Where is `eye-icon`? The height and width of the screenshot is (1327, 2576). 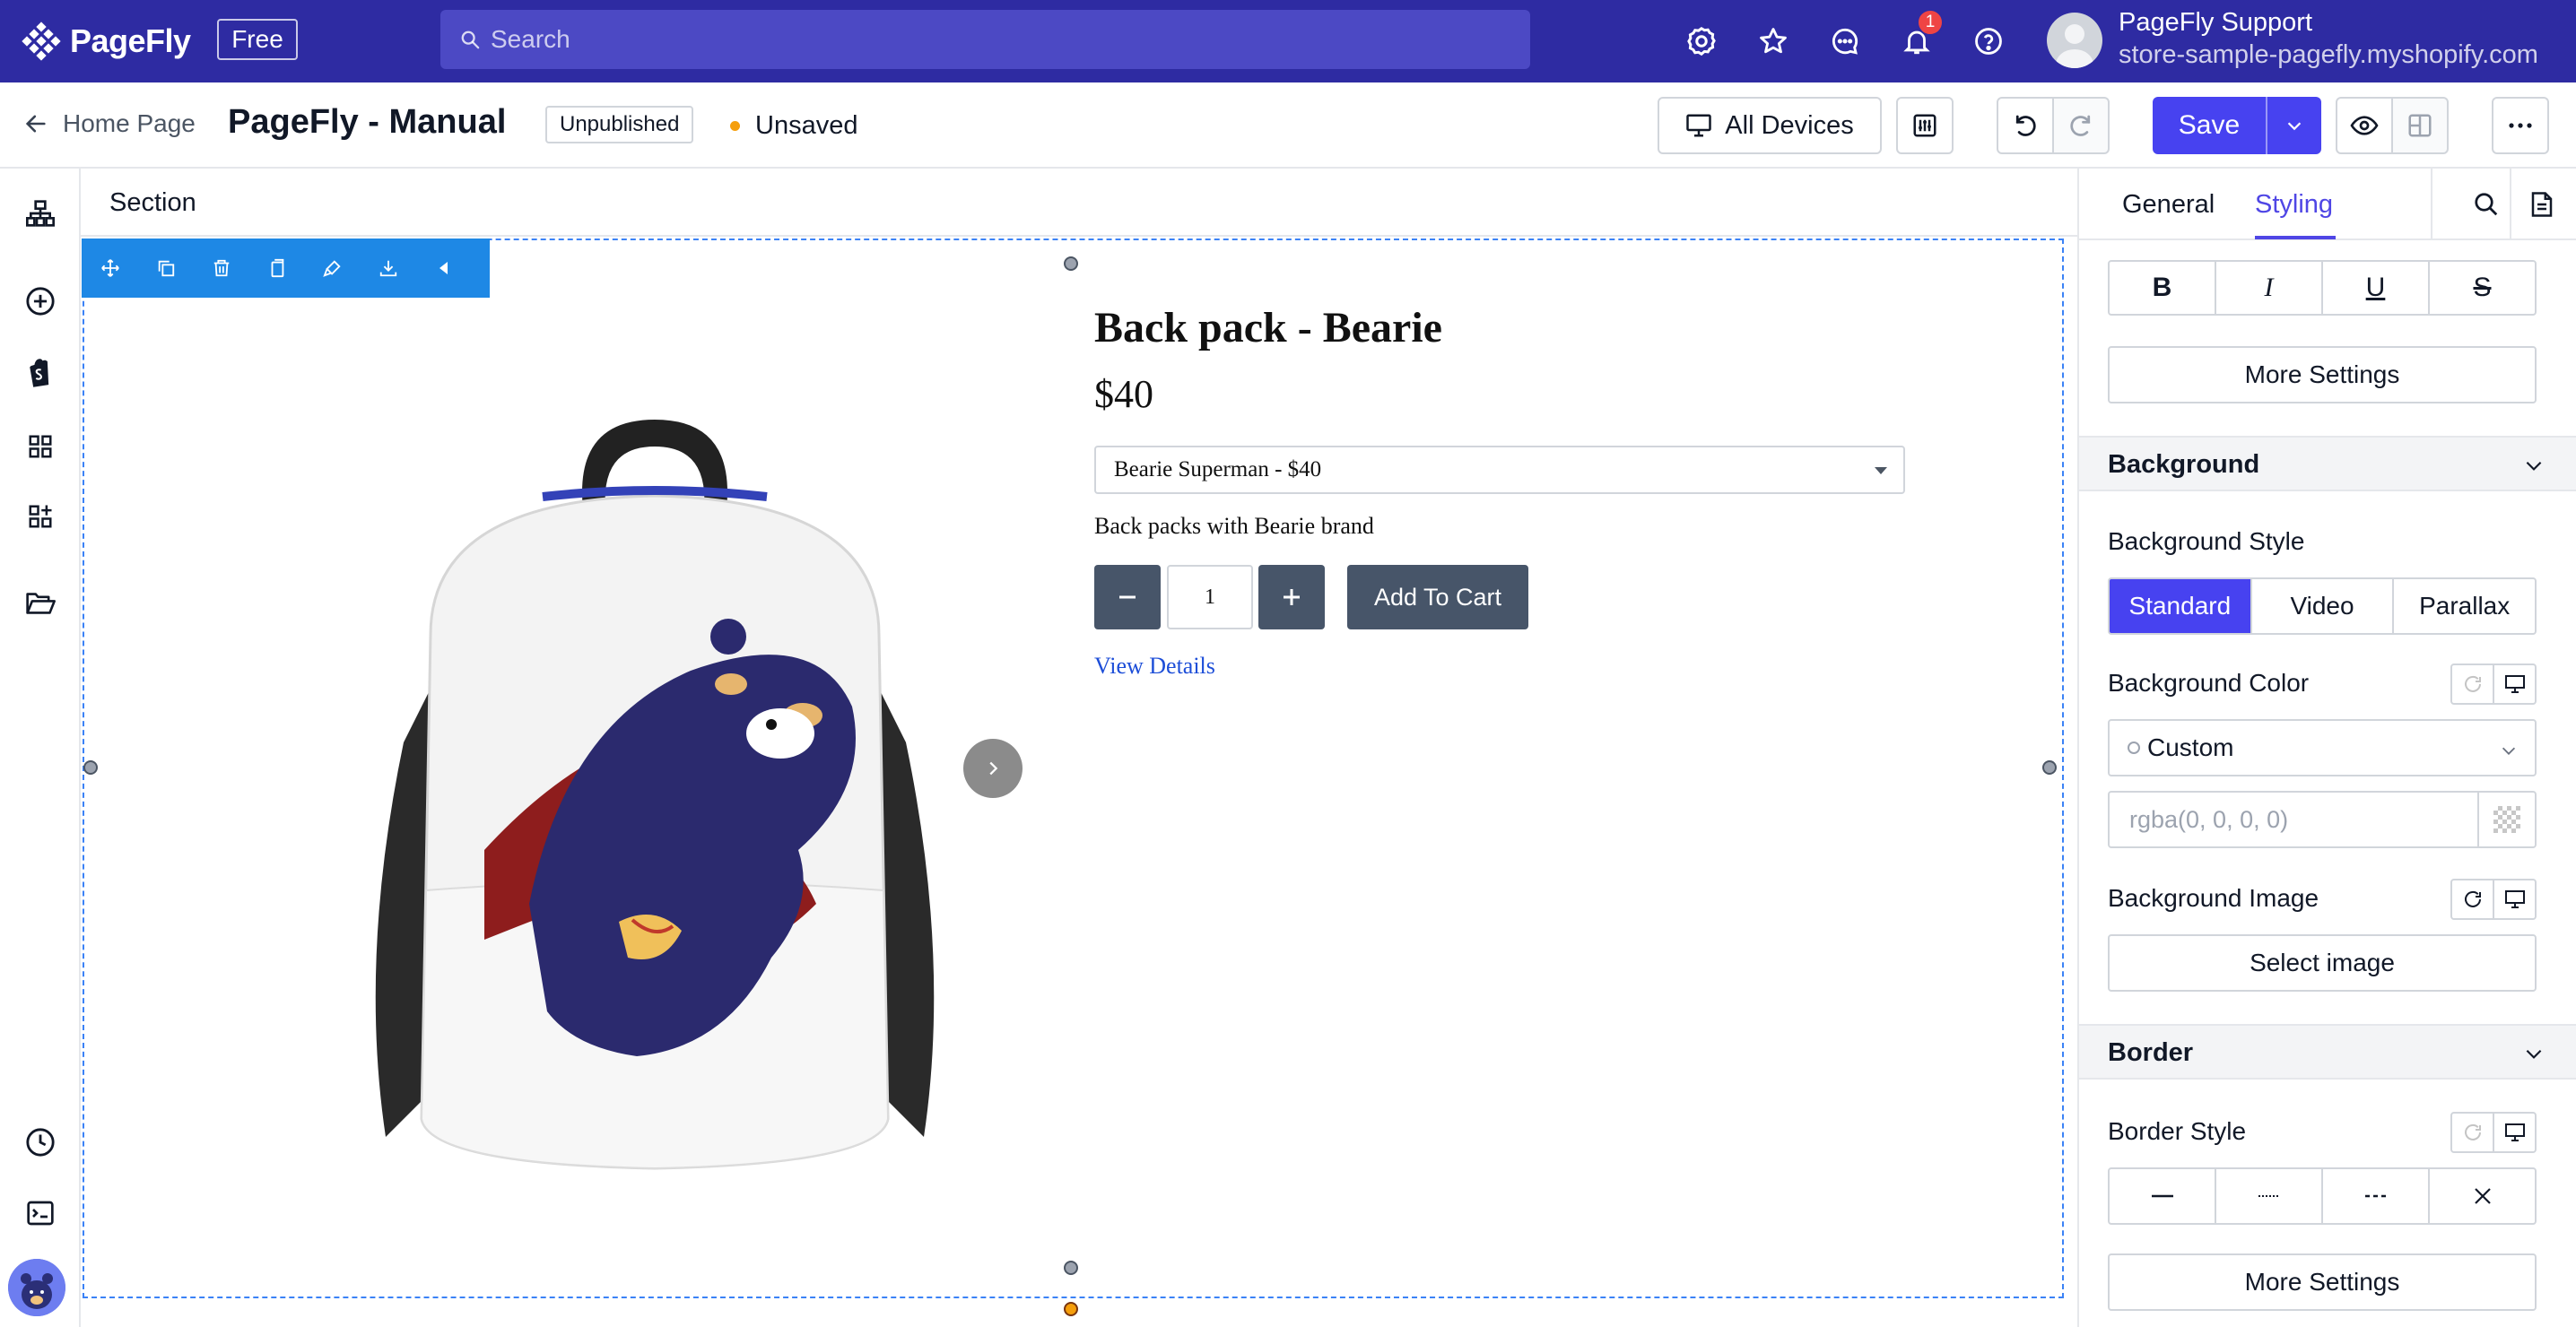
eye-icon is located at coordinates (2364, 126).